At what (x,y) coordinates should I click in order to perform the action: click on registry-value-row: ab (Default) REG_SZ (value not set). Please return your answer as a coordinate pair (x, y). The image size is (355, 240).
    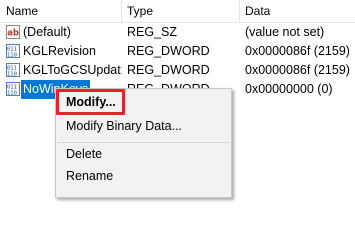
    Looking at the image, I should click on (177, 32).